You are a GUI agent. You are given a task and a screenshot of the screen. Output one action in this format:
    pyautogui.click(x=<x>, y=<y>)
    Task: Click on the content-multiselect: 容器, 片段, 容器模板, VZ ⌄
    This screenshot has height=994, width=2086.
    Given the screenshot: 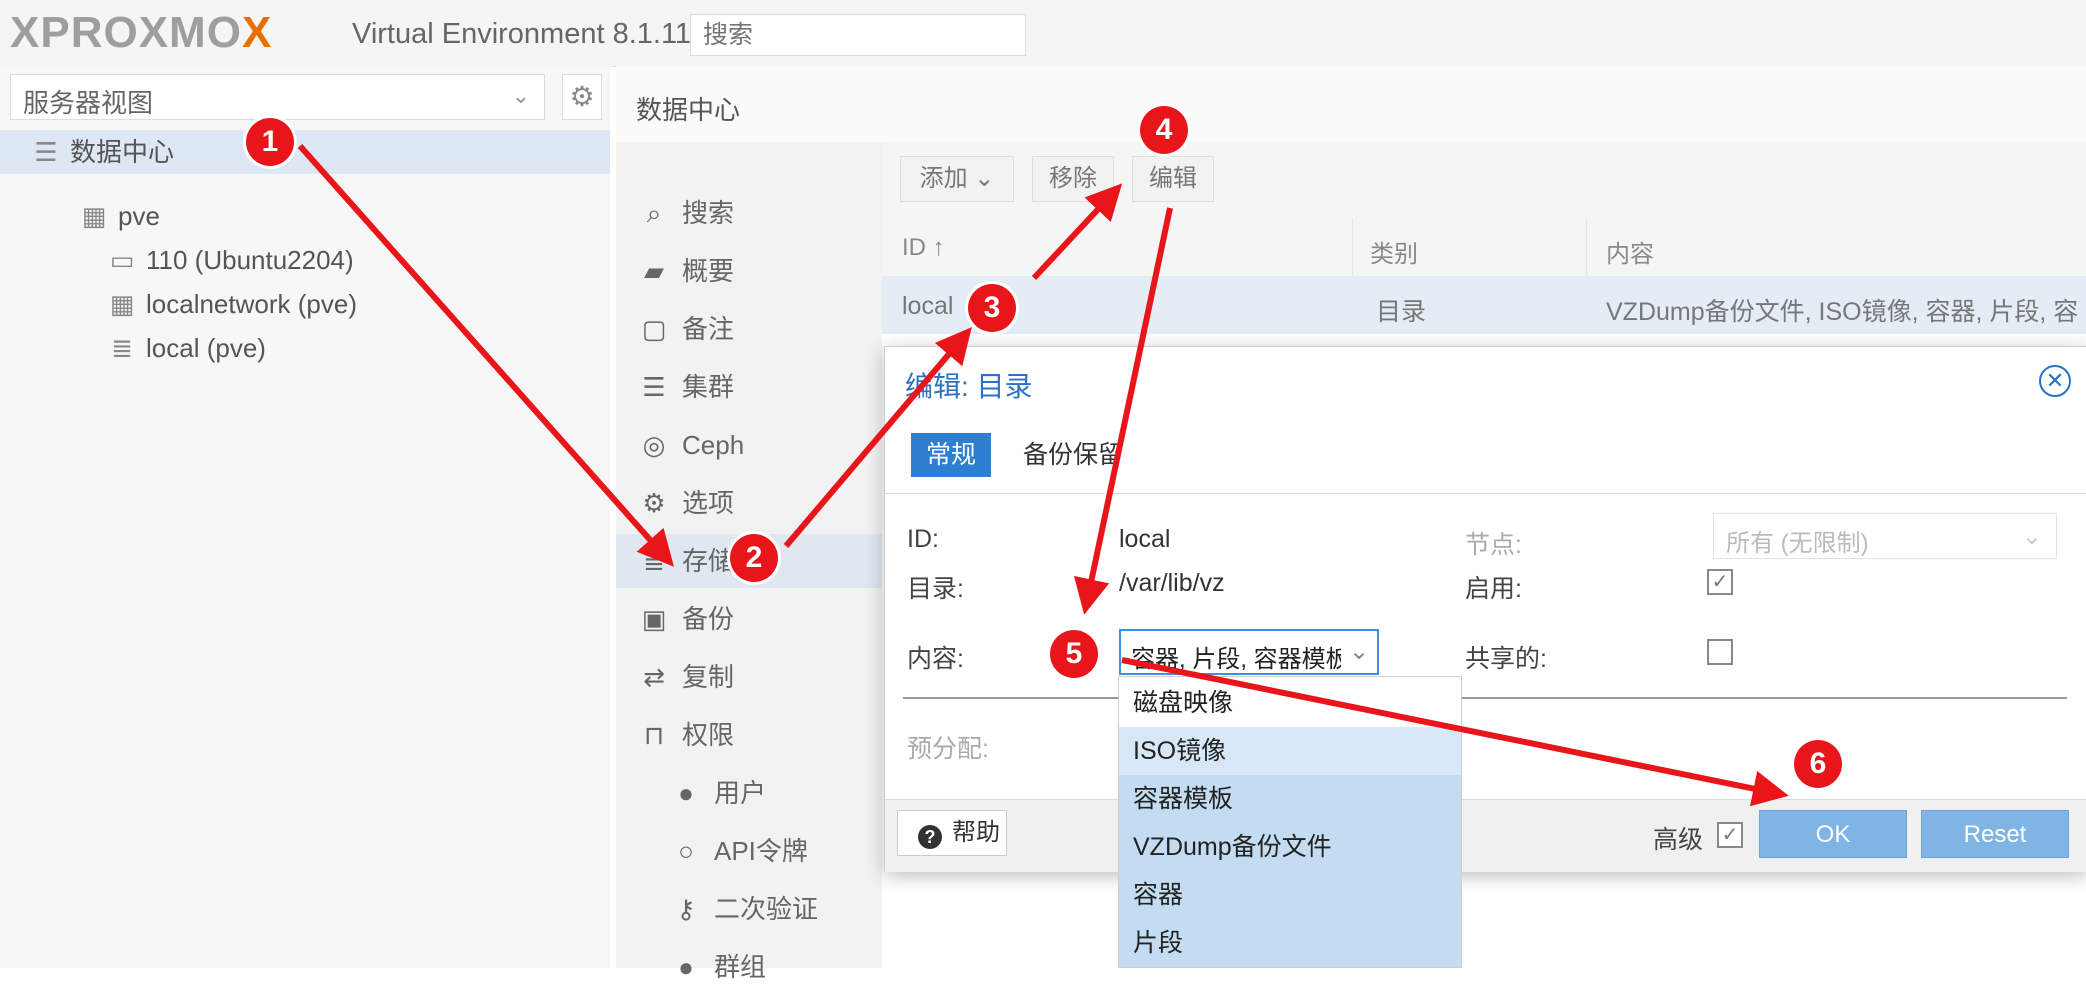 What is the action you would take?
    pyautogui.click(x=1249, y=652)
    